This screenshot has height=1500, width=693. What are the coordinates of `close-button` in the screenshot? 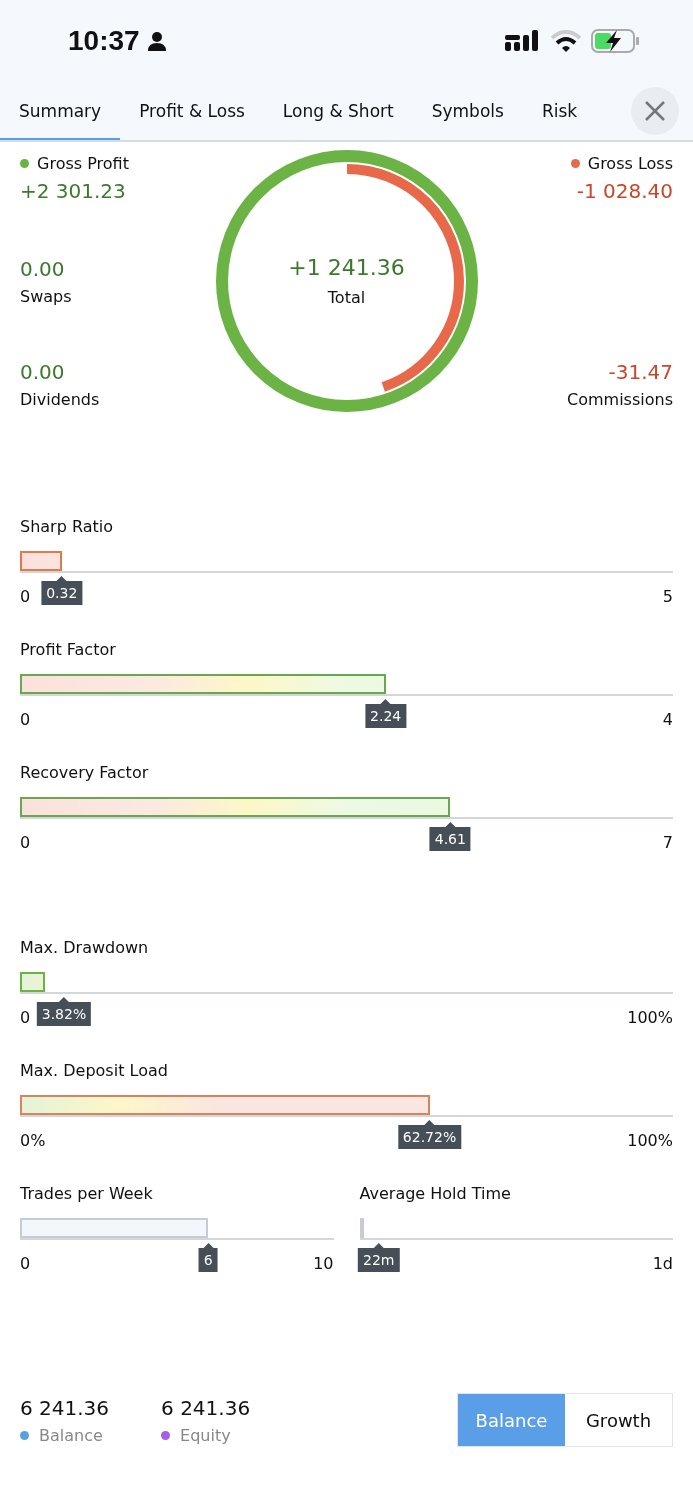 It's located at (655, 111).